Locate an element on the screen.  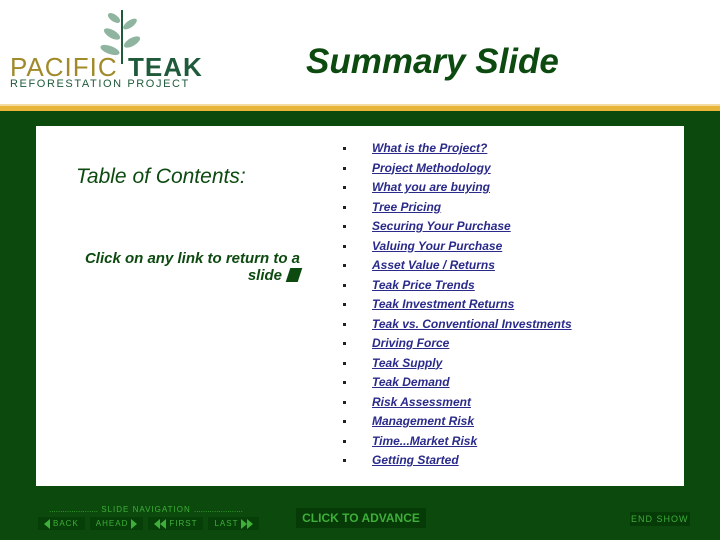
caption-text: SLIDE NAVIGATION is located at coordinates (146, 509).